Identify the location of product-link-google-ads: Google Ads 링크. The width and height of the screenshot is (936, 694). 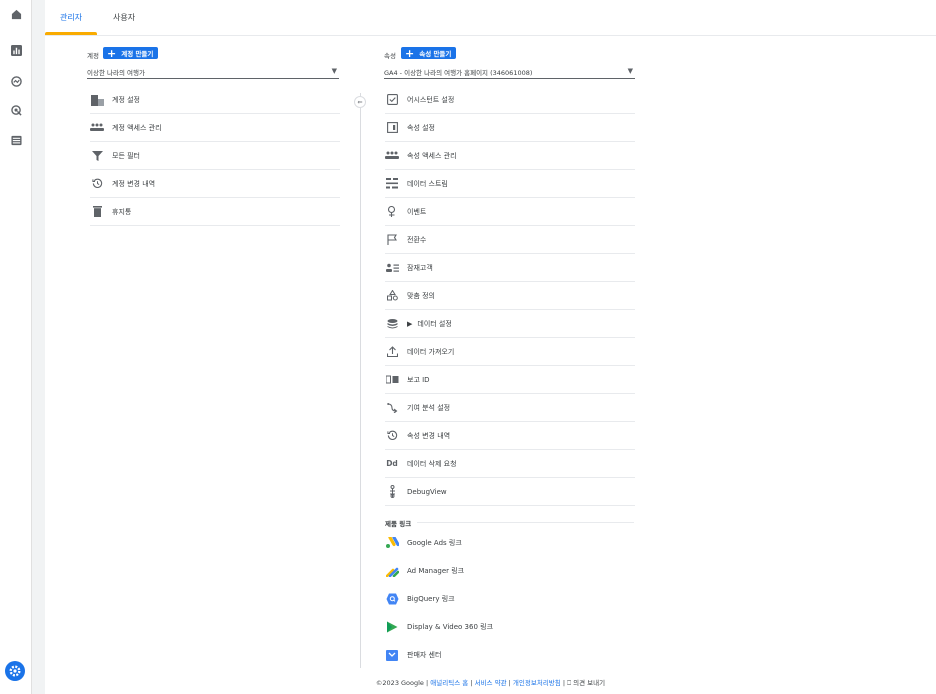
(510, 543).